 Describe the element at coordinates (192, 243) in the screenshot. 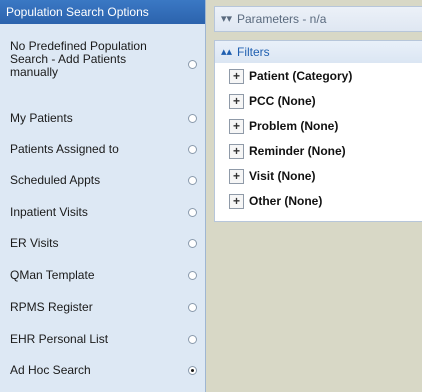

I see `radio-er-visits` at that location.